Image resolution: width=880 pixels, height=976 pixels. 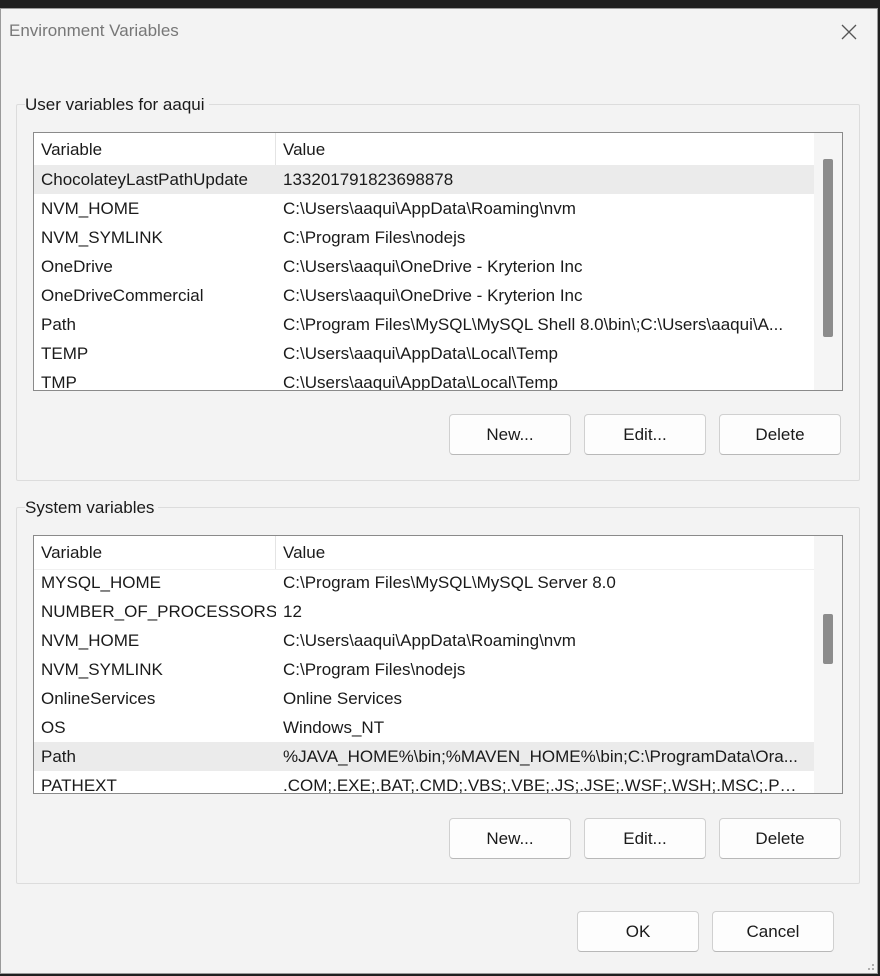 What do you see at coordinates (292, 611) in the screenshot?
I see `value-cell: 12` at bounding box center [292, 611].